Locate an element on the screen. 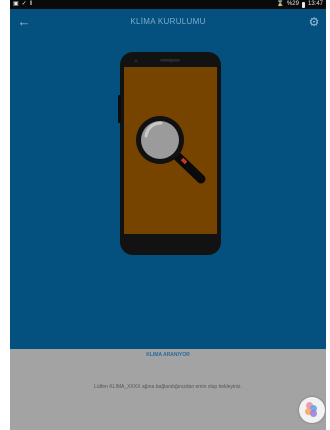 This screenshot has height=430, width=330. check-icon: ✓ is located at coordinates (24, 4).